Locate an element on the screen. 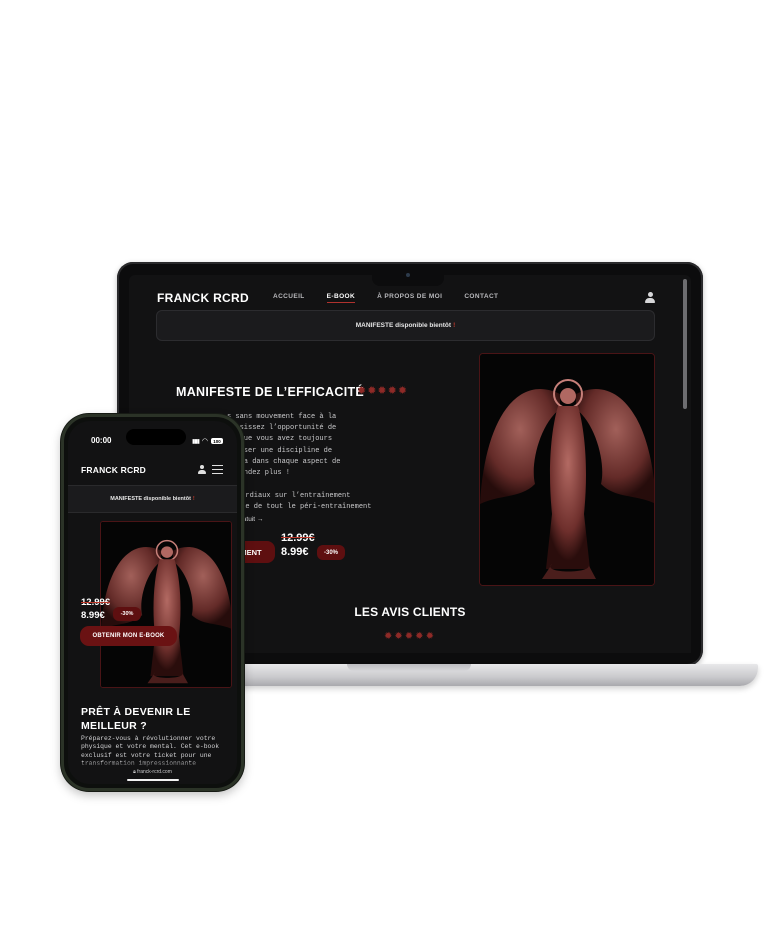  product-title: MANIFESTE DE L’EFFICACITÉ is located at coordinates (270, 392).